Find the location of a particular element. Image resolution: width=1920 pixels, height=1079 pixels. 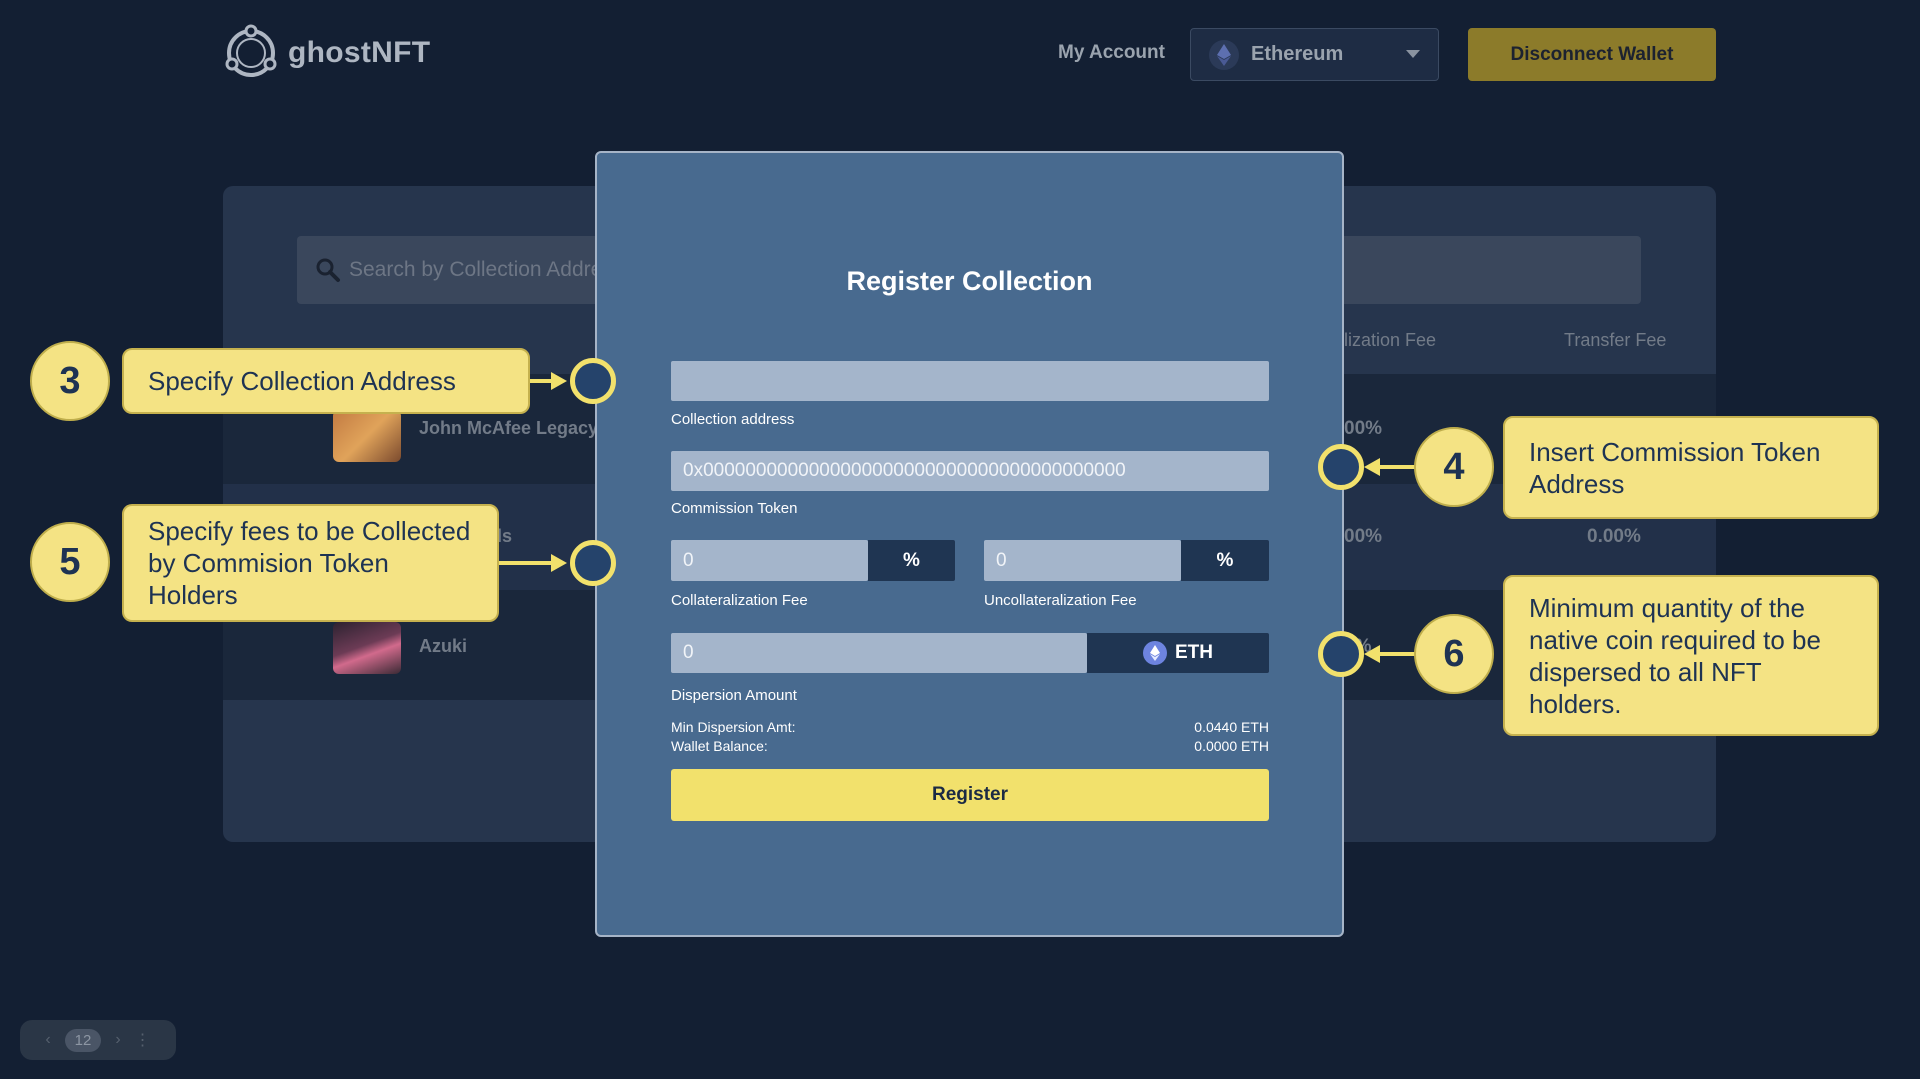

callout-4-arrow is located at coordinates (1397, 467).